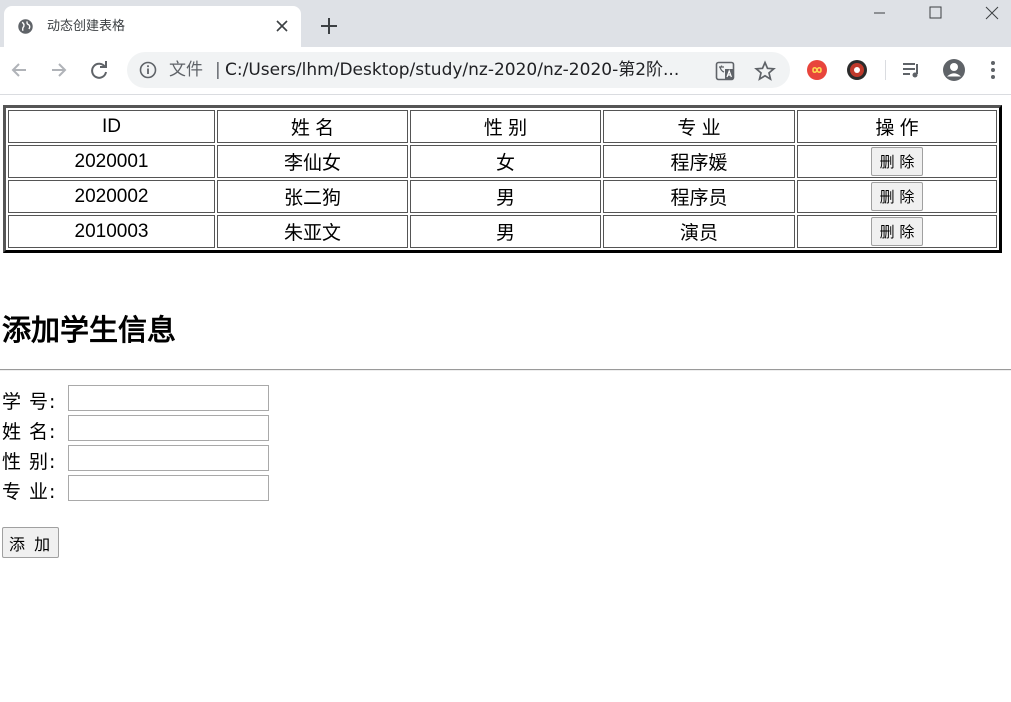 The image size is (1011, 702). I want to click on star-icon, so click(765, 71).